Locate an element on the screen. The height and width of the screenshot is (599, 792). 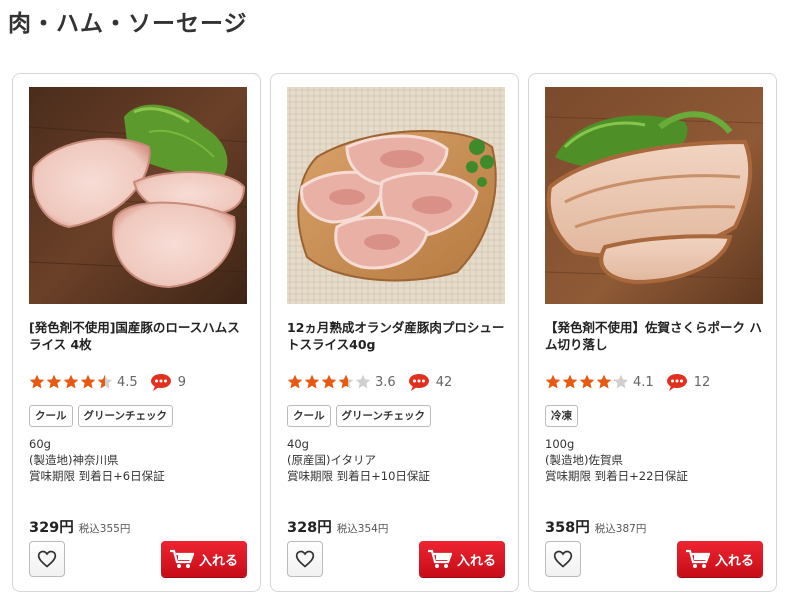
product-expiry: 賞味期限 到着日+6日保証 is located at coordinates (97, 476).